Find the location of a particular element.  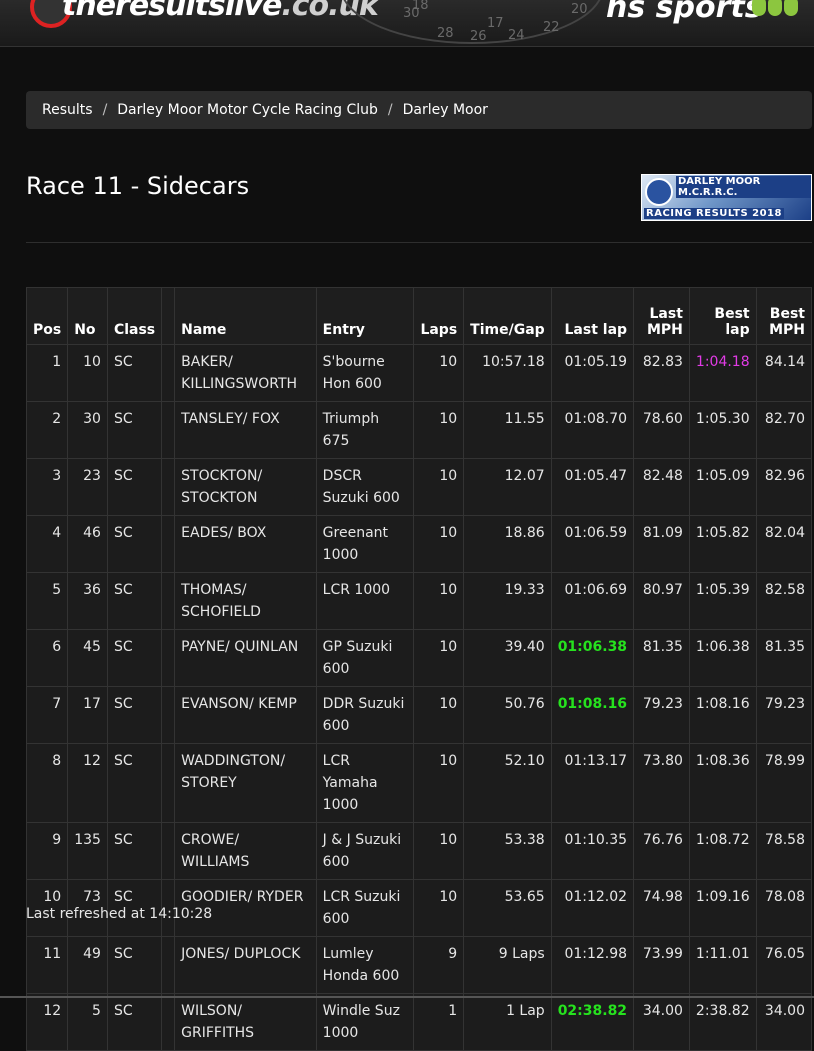

cell-pos: 12 is located at coordinates (47, 1022).